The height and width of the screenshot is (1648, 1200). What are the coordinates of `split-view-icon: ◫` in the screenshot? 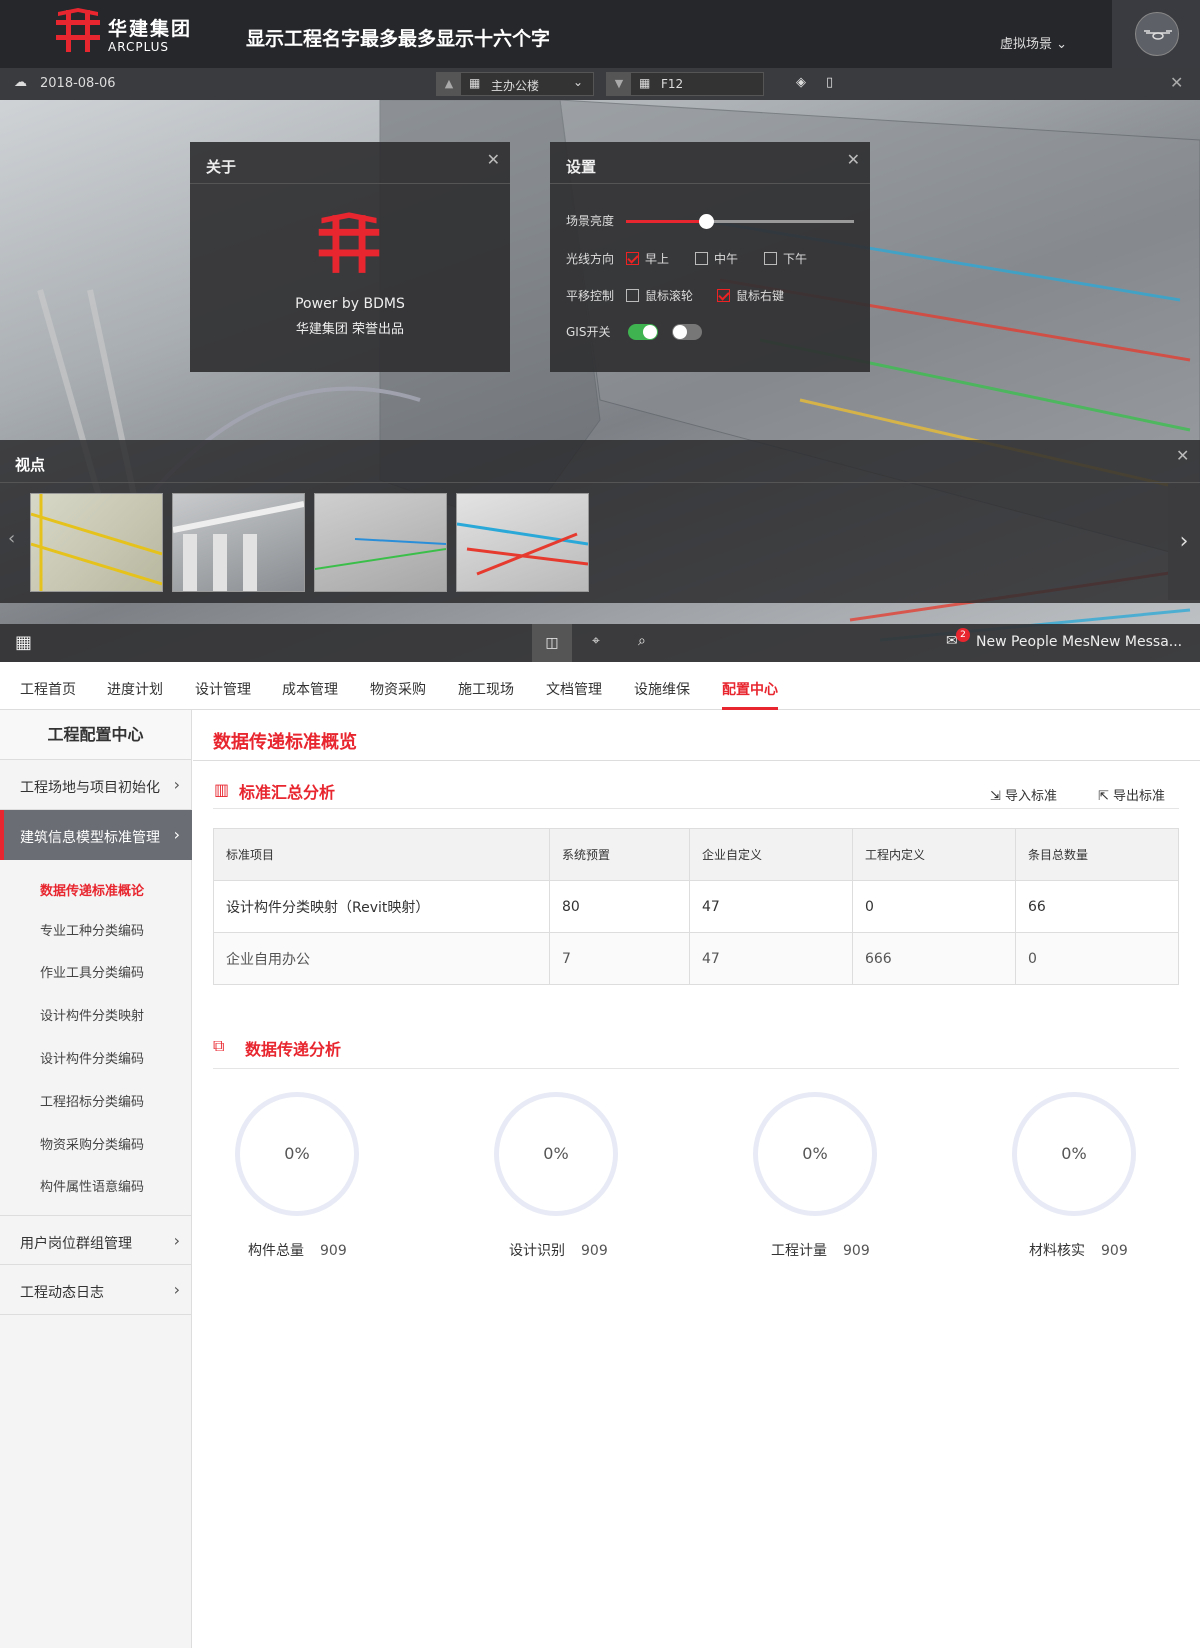 It's located at (552, 643).